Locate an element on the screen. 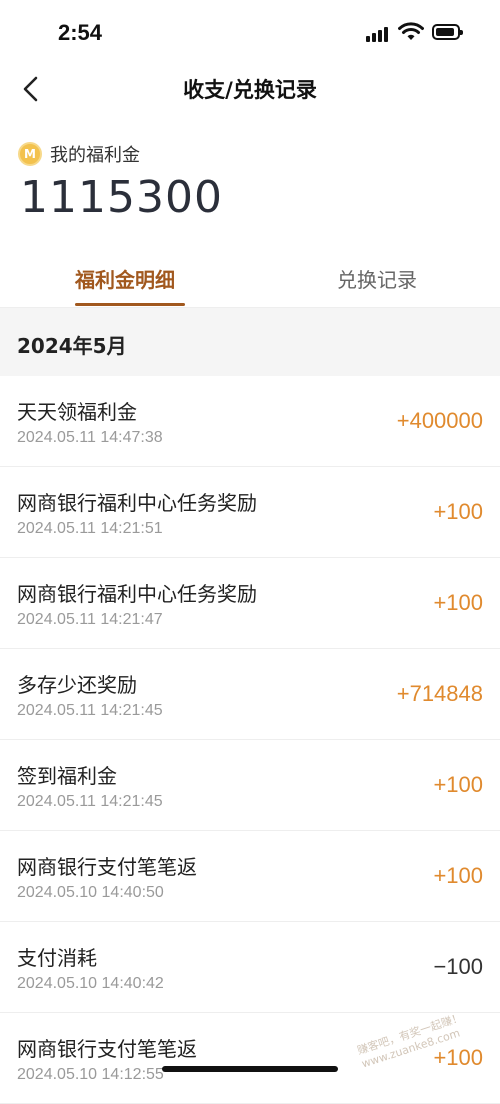 Image resolution: width=500 pixels, height=1104 pixels. month-header: 2024年5月 is located at coordinates (250, 342).